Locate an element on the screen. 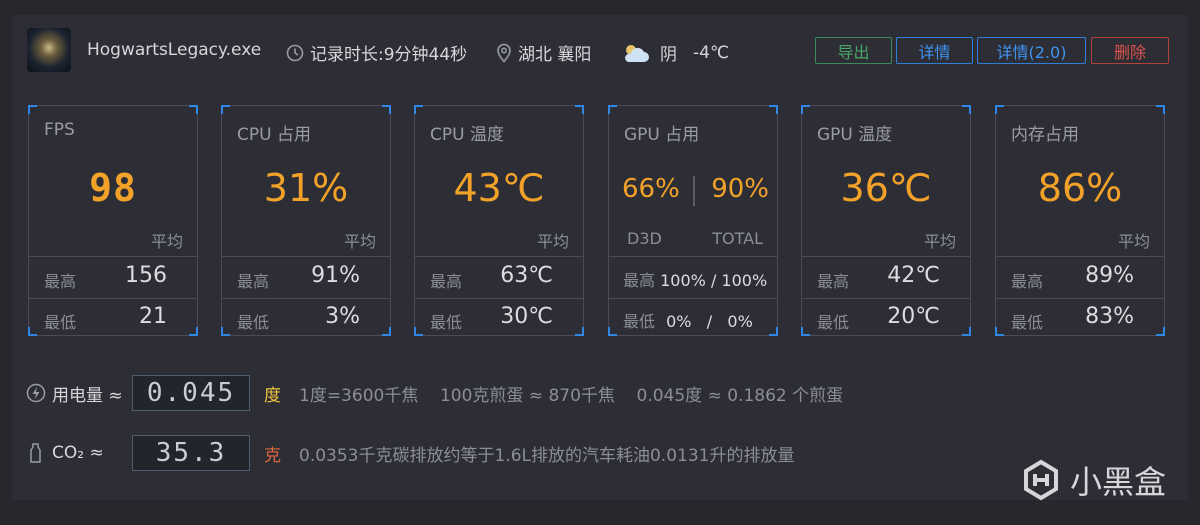  location: 湖北 襄阳 is located at coordinates (543, 52).